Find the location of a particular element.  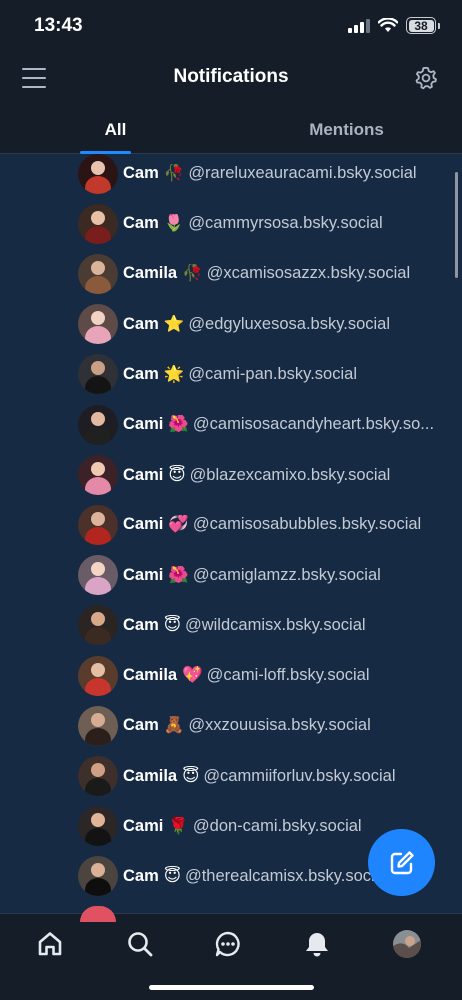

battery-icon: 38 is located at coordinates (421, 25).